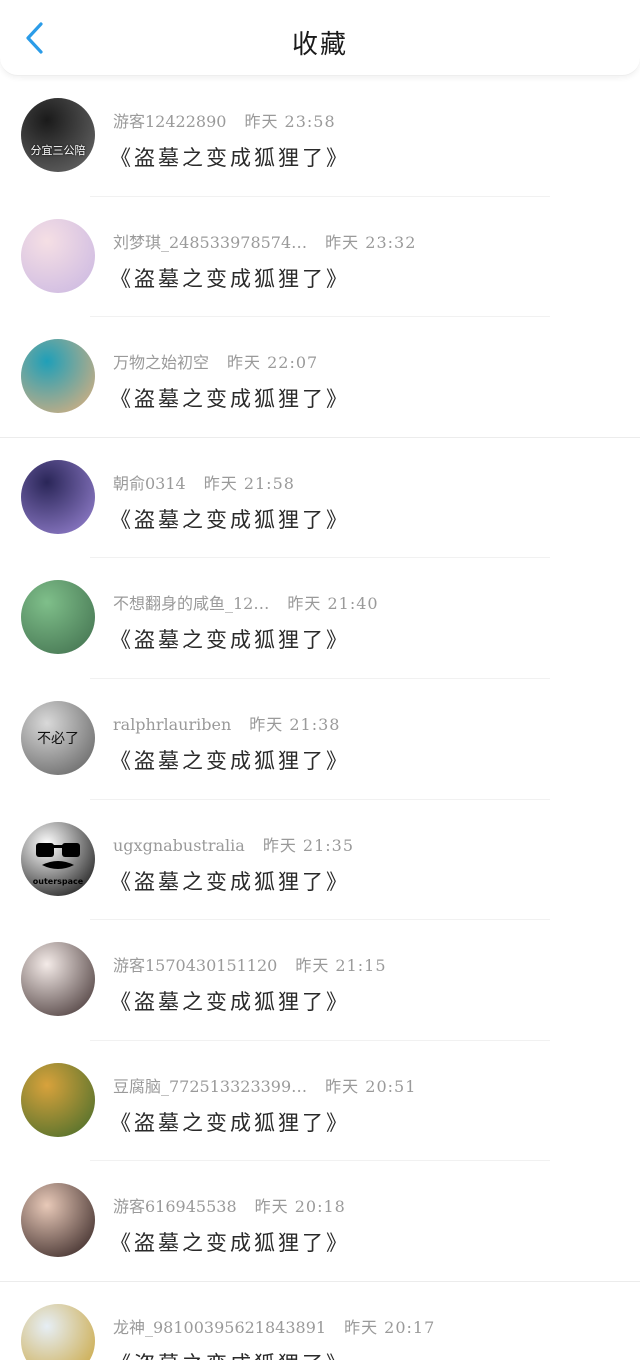 The height and width of the screenshot is (1360, 640). What do you see at coordinates (58, 858) in the screenshot?
I see `user-avatar: outerspace` at bounding box center [58, 858].